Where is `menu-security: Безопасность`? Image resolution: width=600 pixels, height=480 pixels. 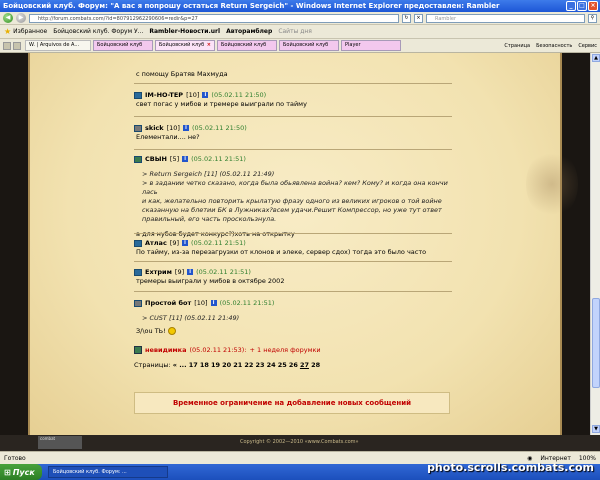
menu-security: Безопасность is located at coordinates (554, 46).